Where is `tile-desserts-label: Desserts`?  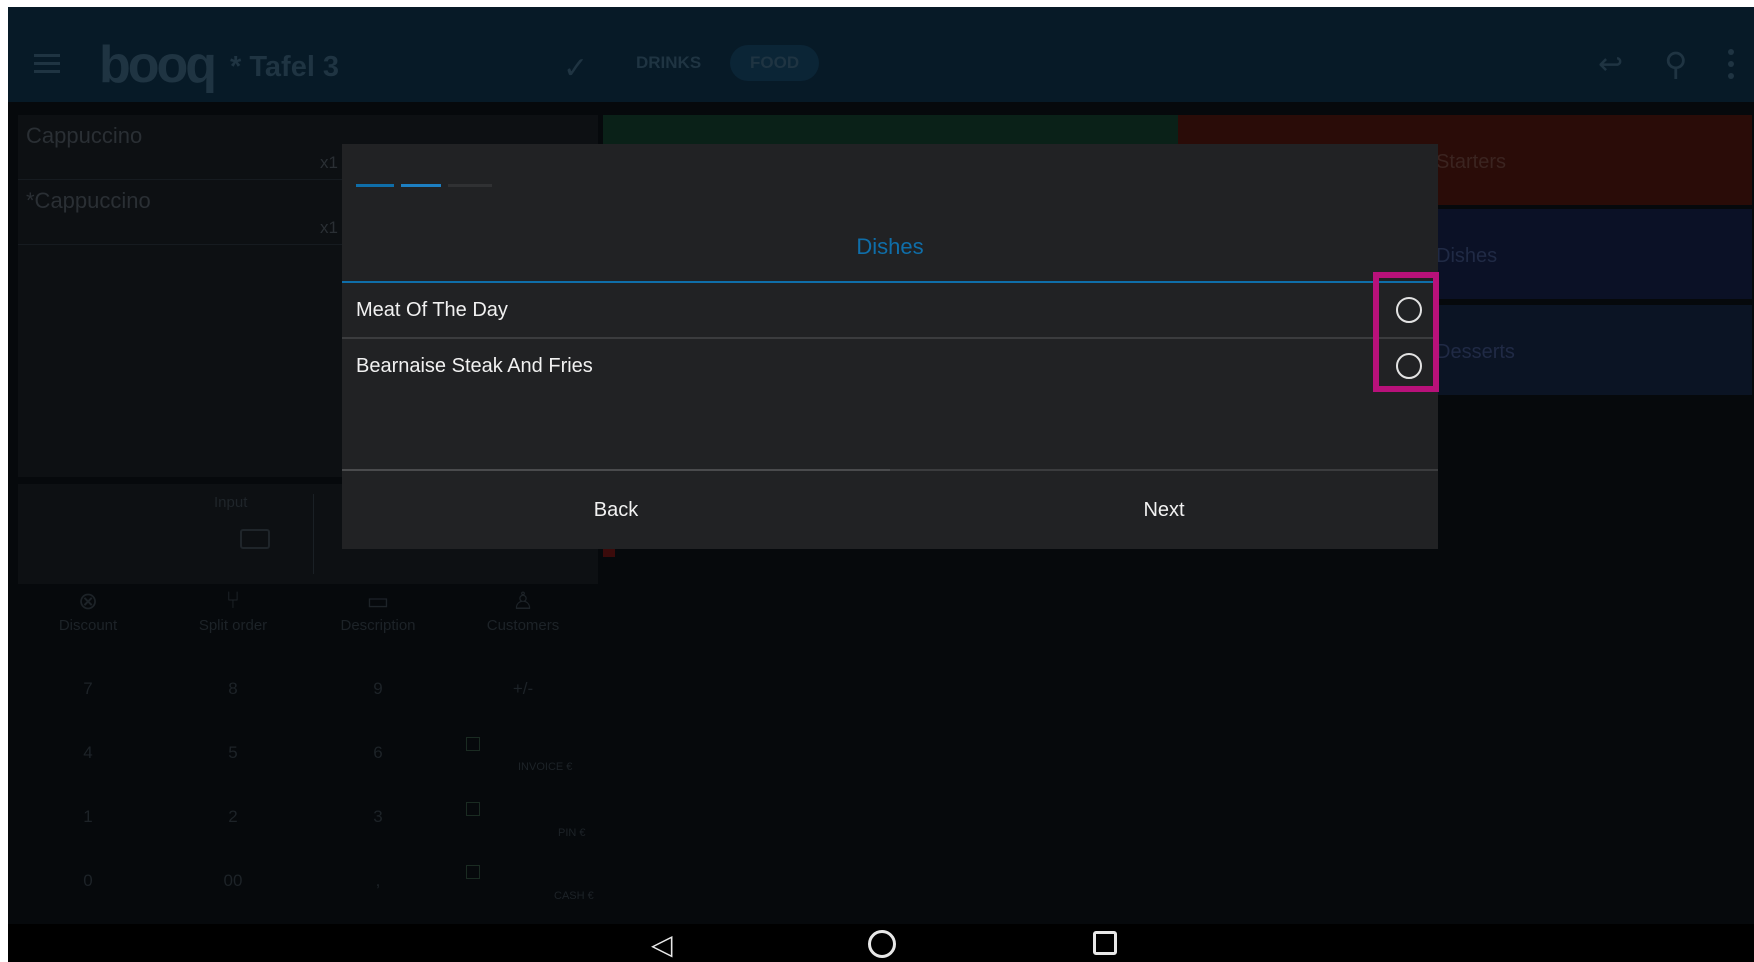
tile-desserts-label: Desserts is located at coordinates (1475, 352).